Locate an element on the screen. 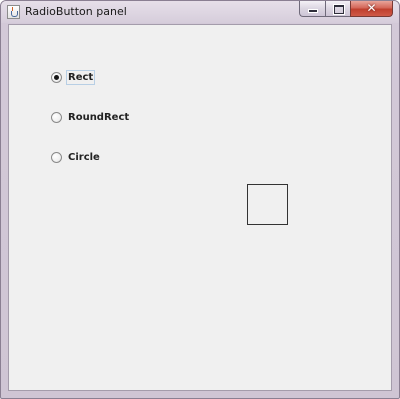 Image resolution: width=400 pixels, height=399 pixels. radio-button-circle is located at coordinates (56, 157).